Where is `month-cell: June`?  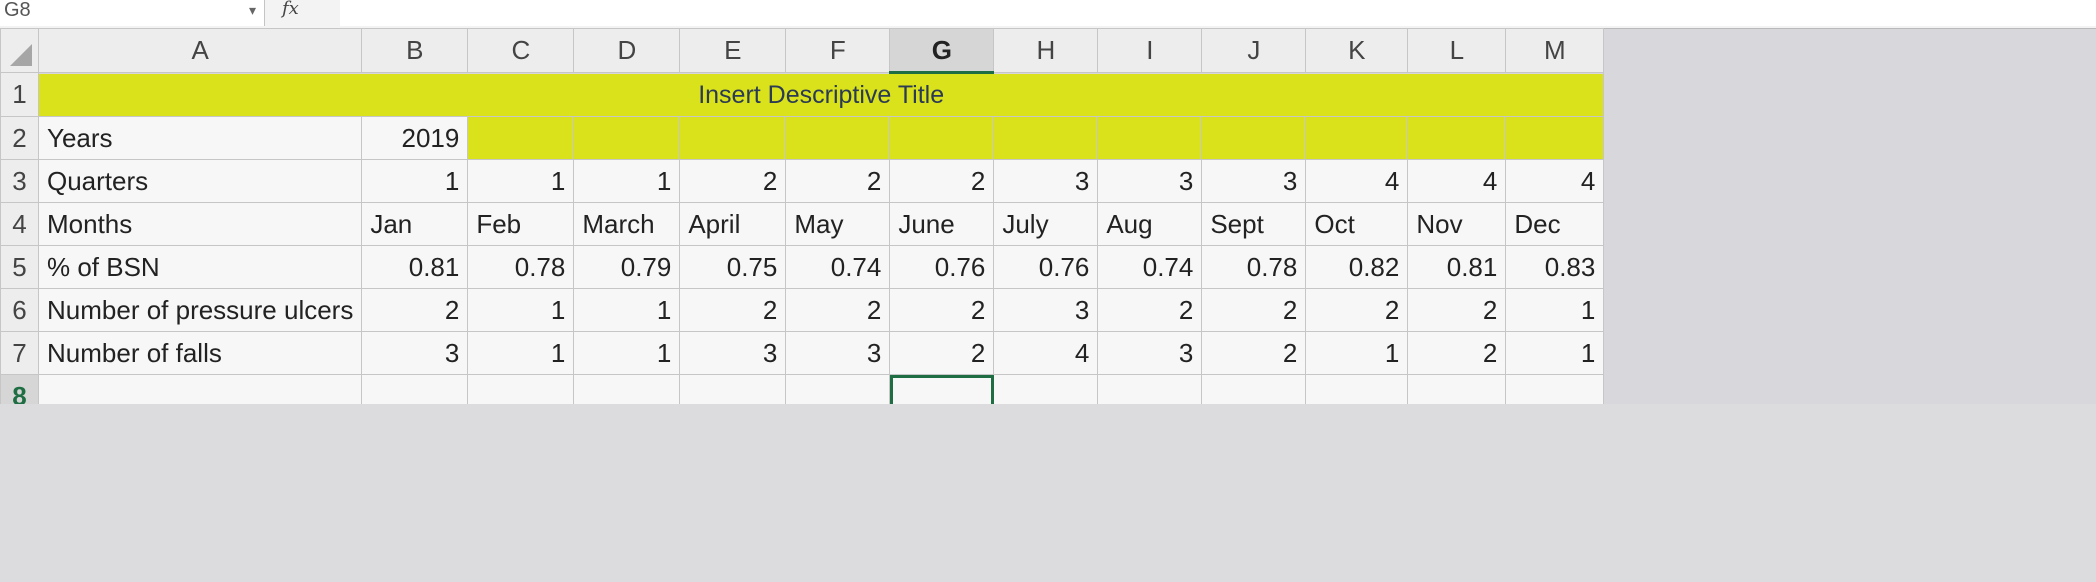 month-cell: June is located at coordinates (942, 224).